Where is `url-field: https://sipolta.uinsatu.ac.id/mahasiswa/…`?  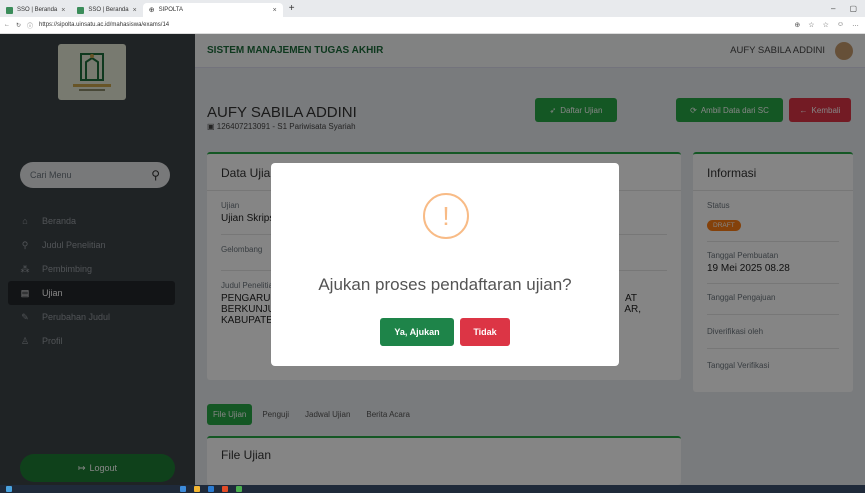 url-field: https://sipolta.uinsatu.ac.id/mahasiswa/… is located at coordinates (104, 25).